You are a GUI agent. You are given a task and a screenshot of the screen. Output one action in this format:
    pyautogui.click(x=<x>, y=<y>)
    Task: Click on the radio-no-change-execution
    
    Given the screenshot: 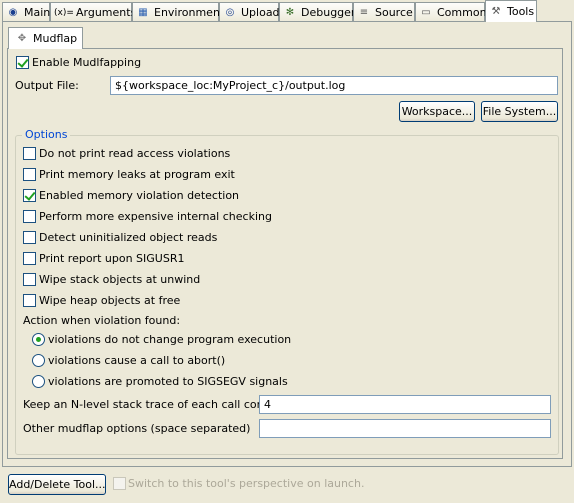 What is the action you would take?
    pyautogui.click(x=38, y=339)
    